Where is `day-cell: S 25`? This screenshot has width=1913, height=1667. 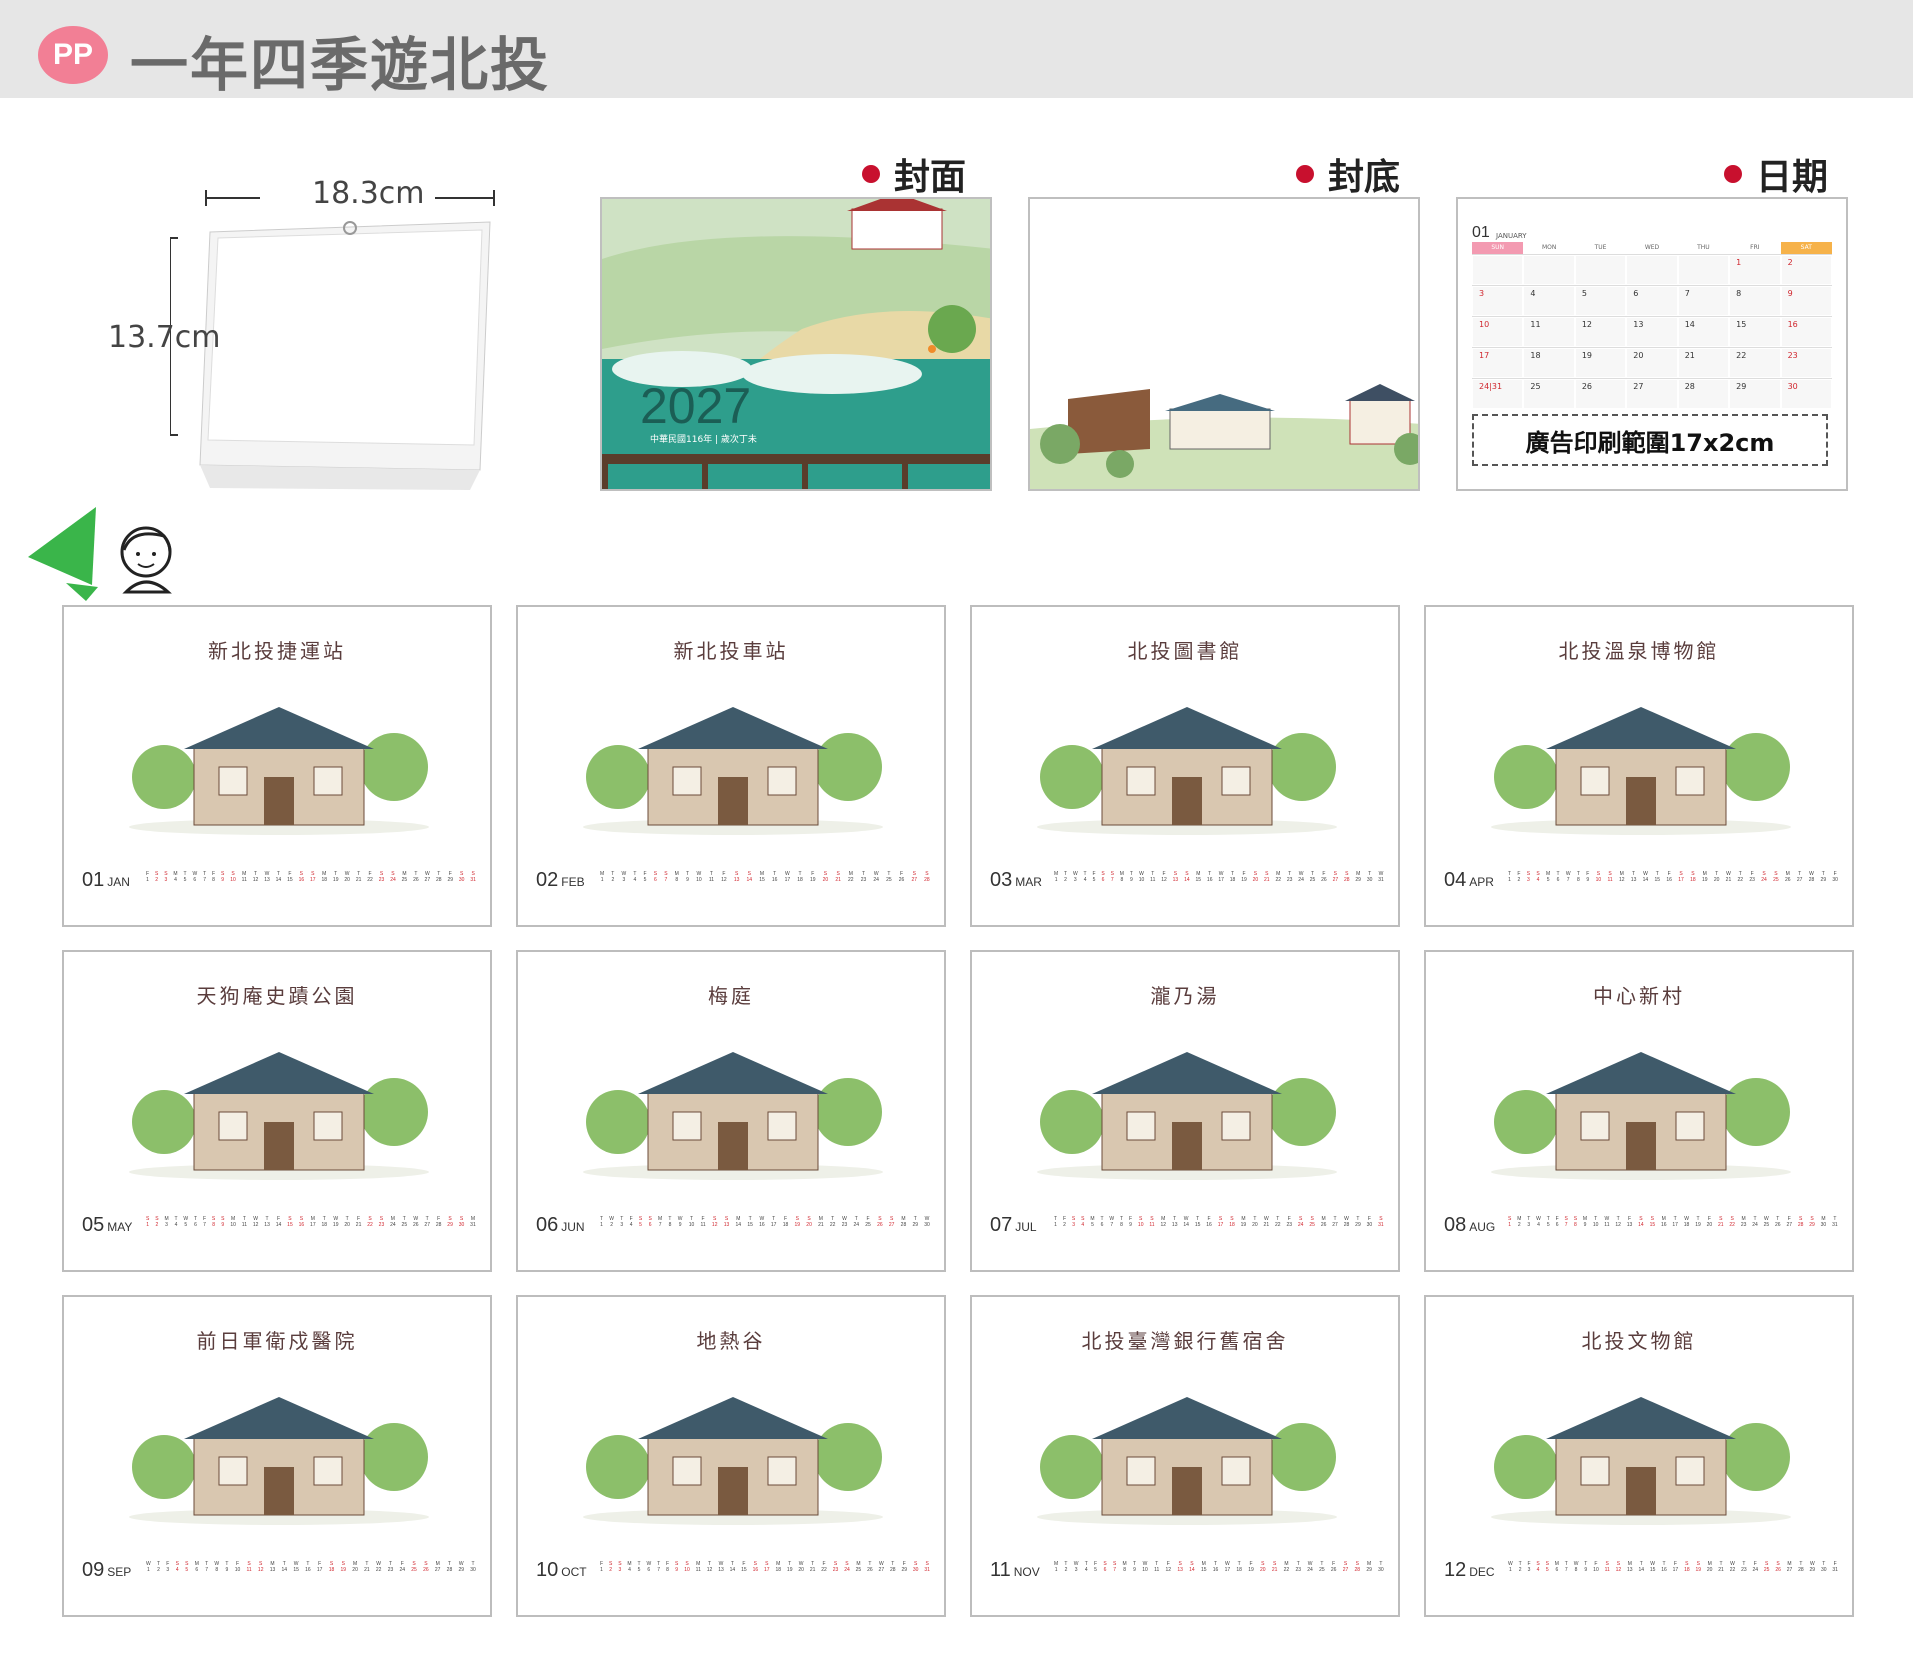
day-cell: S 25 is located at coordinates (1766, 1567).